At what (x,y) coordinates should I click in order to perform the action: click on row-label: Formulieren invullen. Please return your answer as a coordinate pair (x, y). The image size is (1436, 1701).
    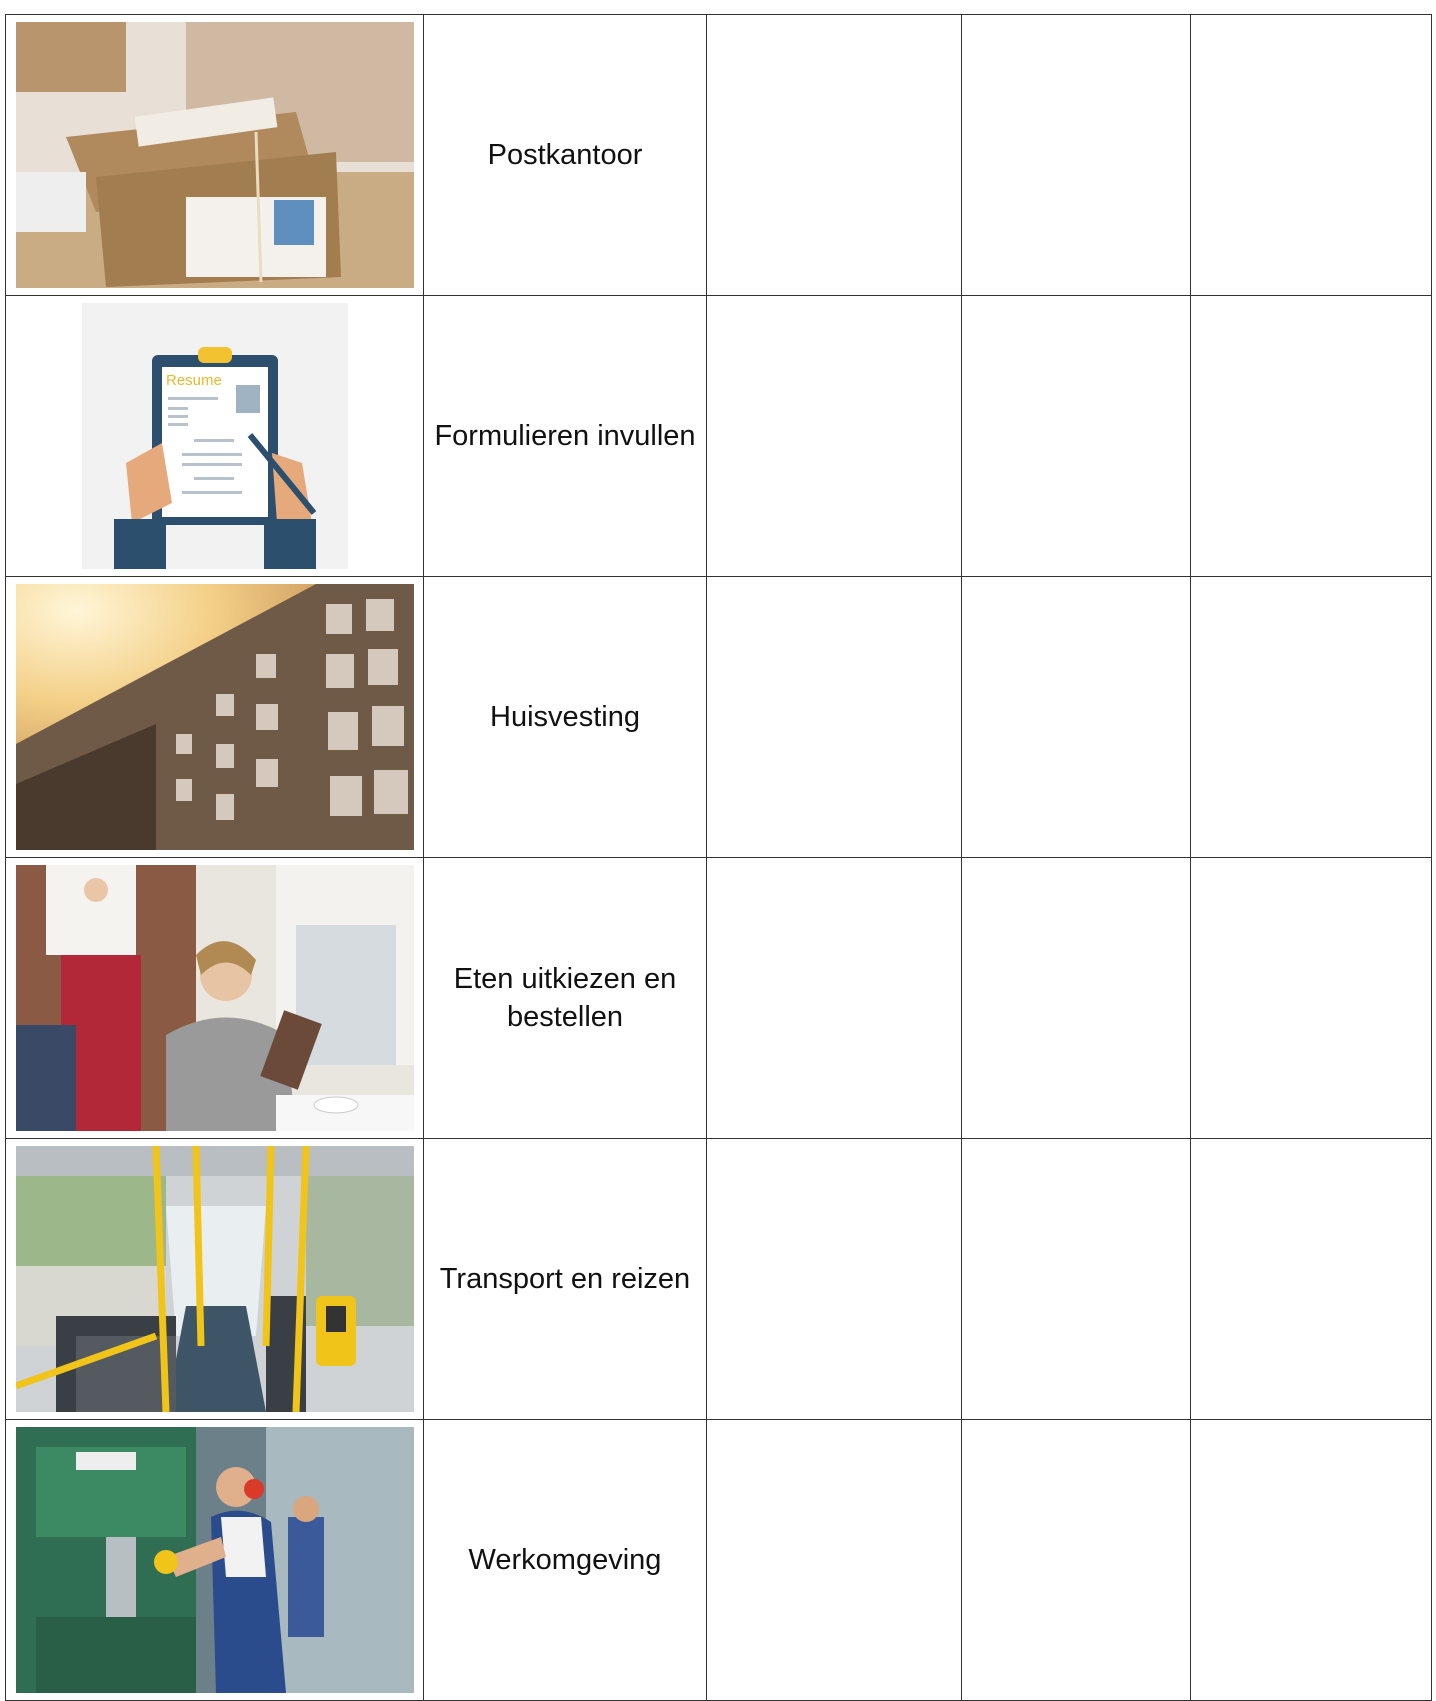
    Looking at the image, I should click on (565, 436).